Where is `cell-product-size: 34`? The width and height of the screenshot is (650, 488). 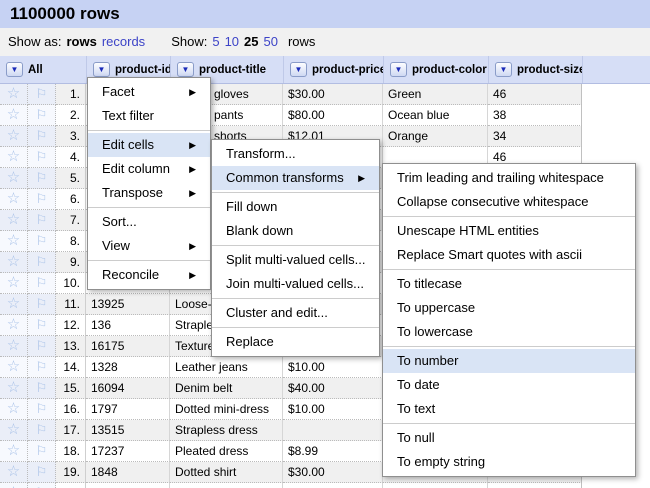 cell-product-size: 34 is located at coordinates (535, 136).